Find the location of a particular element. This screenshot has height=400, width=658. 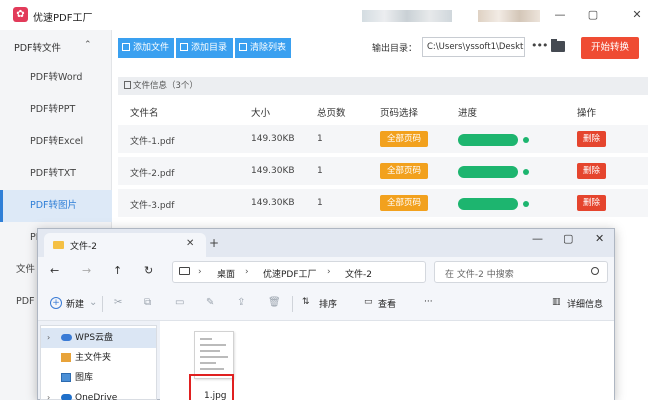

column-header: 页码选择 is located at coordinates (399, 113).